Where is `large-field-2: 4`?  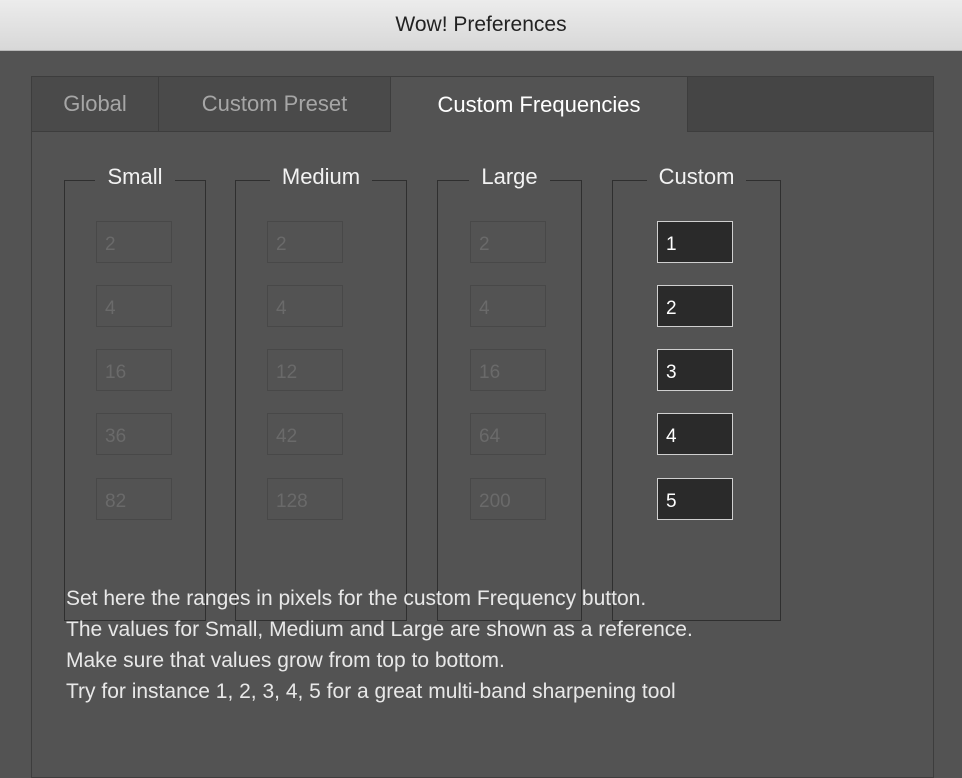 large-field-2: 4 is located at coordinates (508, 306).